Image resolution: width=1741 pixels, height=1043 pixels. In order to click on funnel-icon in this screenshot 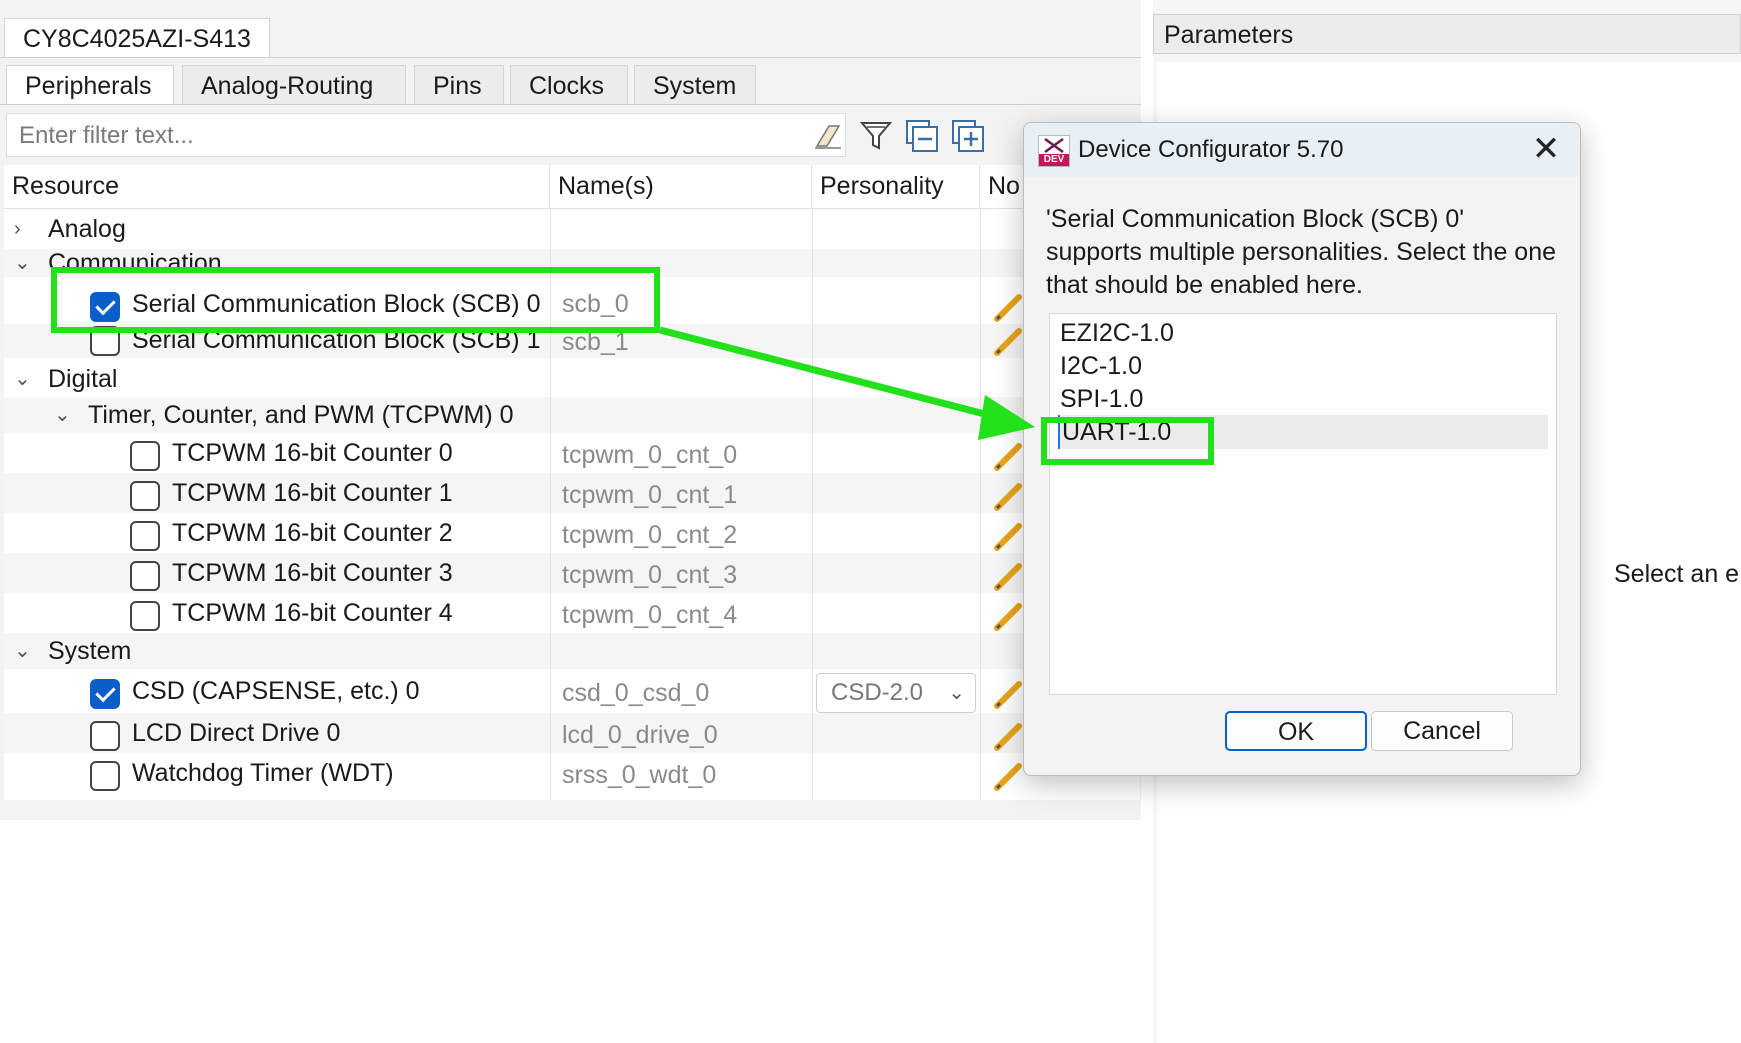, I will do `click(876, 136)`.